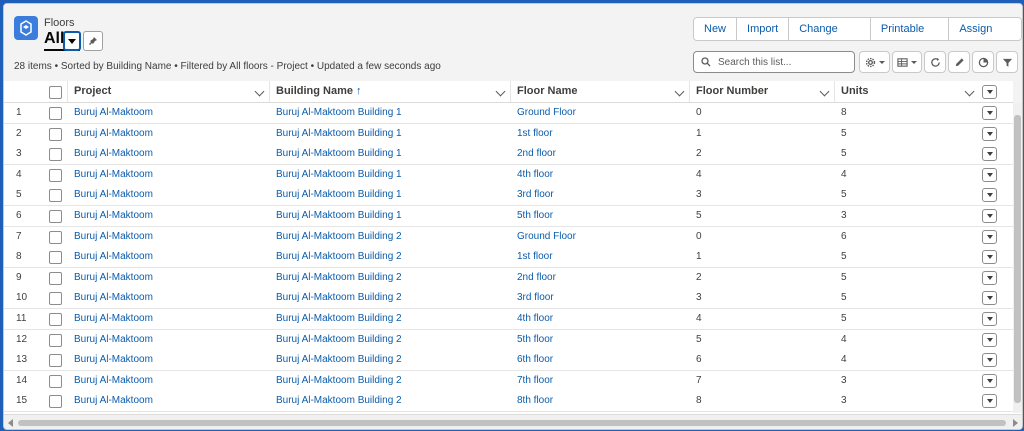 Image resolution: width=1024 pixels, height=431 pixels. Describe the element at coordinates (535, 401) in the screenshot. I see `floor-name-link: 8th floor` at that location.